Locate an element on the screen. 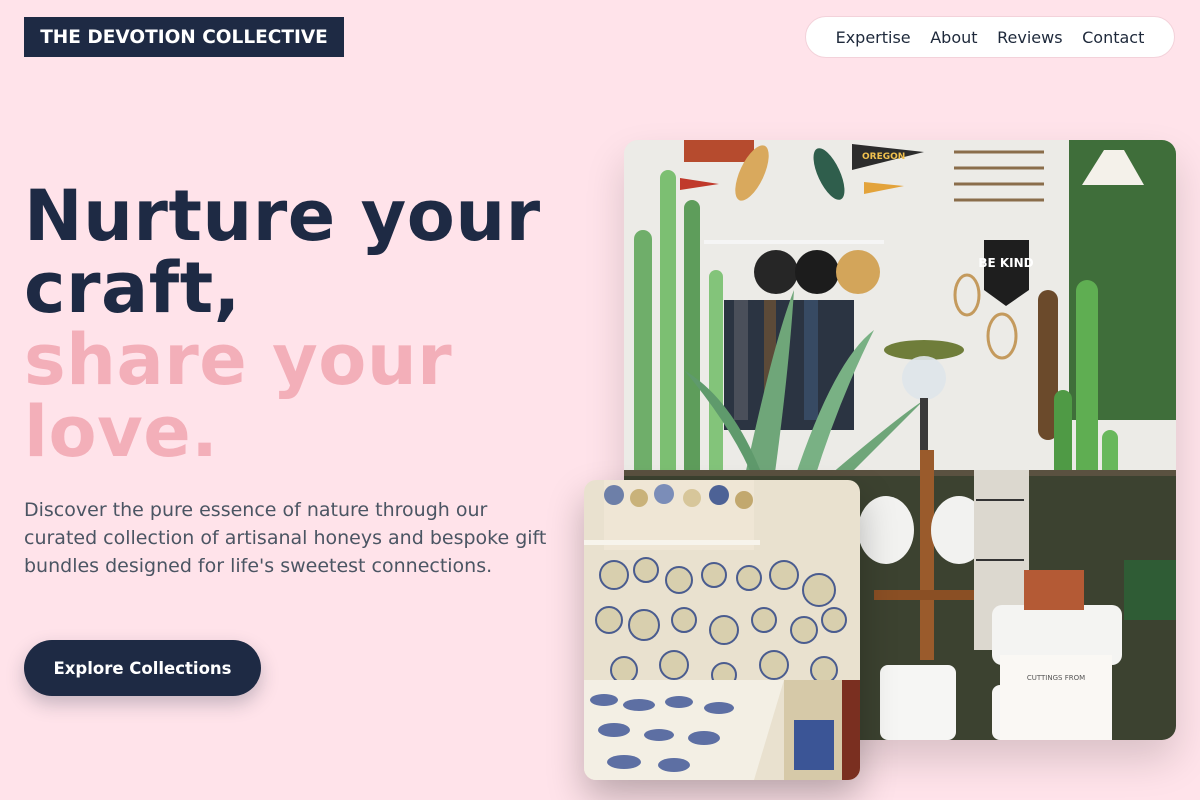  headline-line-3: share your is located at coordinates (238, 360).